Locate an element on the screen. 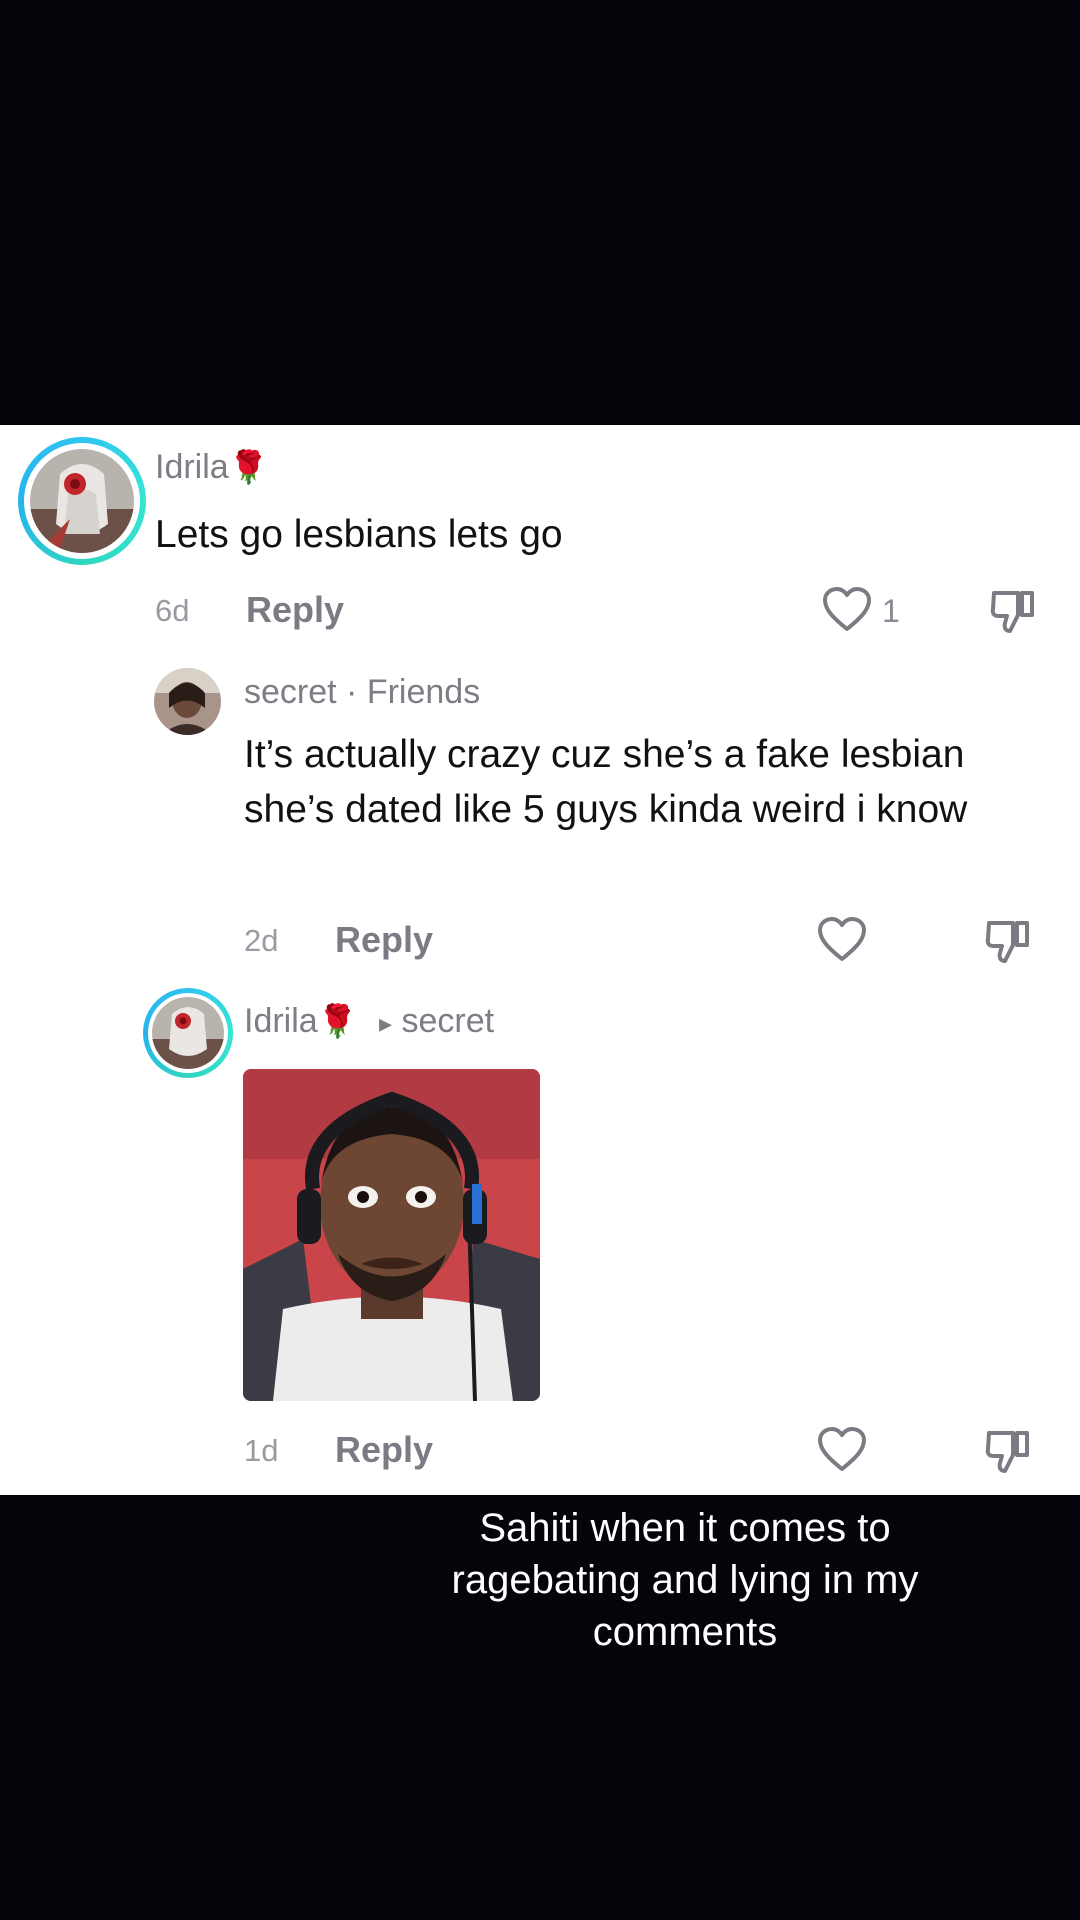 Image resolution: width=1080 pixels, height=1920 pixels. comment-1-text: Lets go lesbians lets go is located at coordinates (359, 534).